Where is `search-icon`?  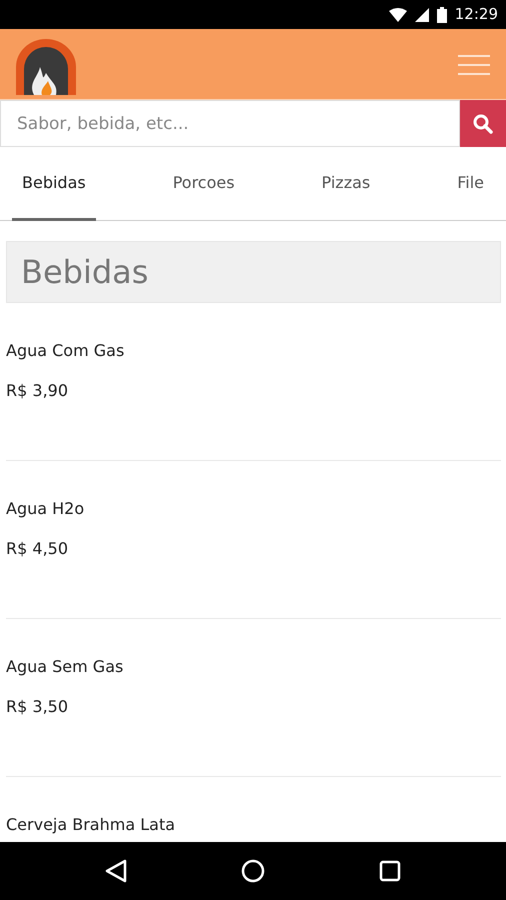
search-icon is located at coordinates (482, 124).